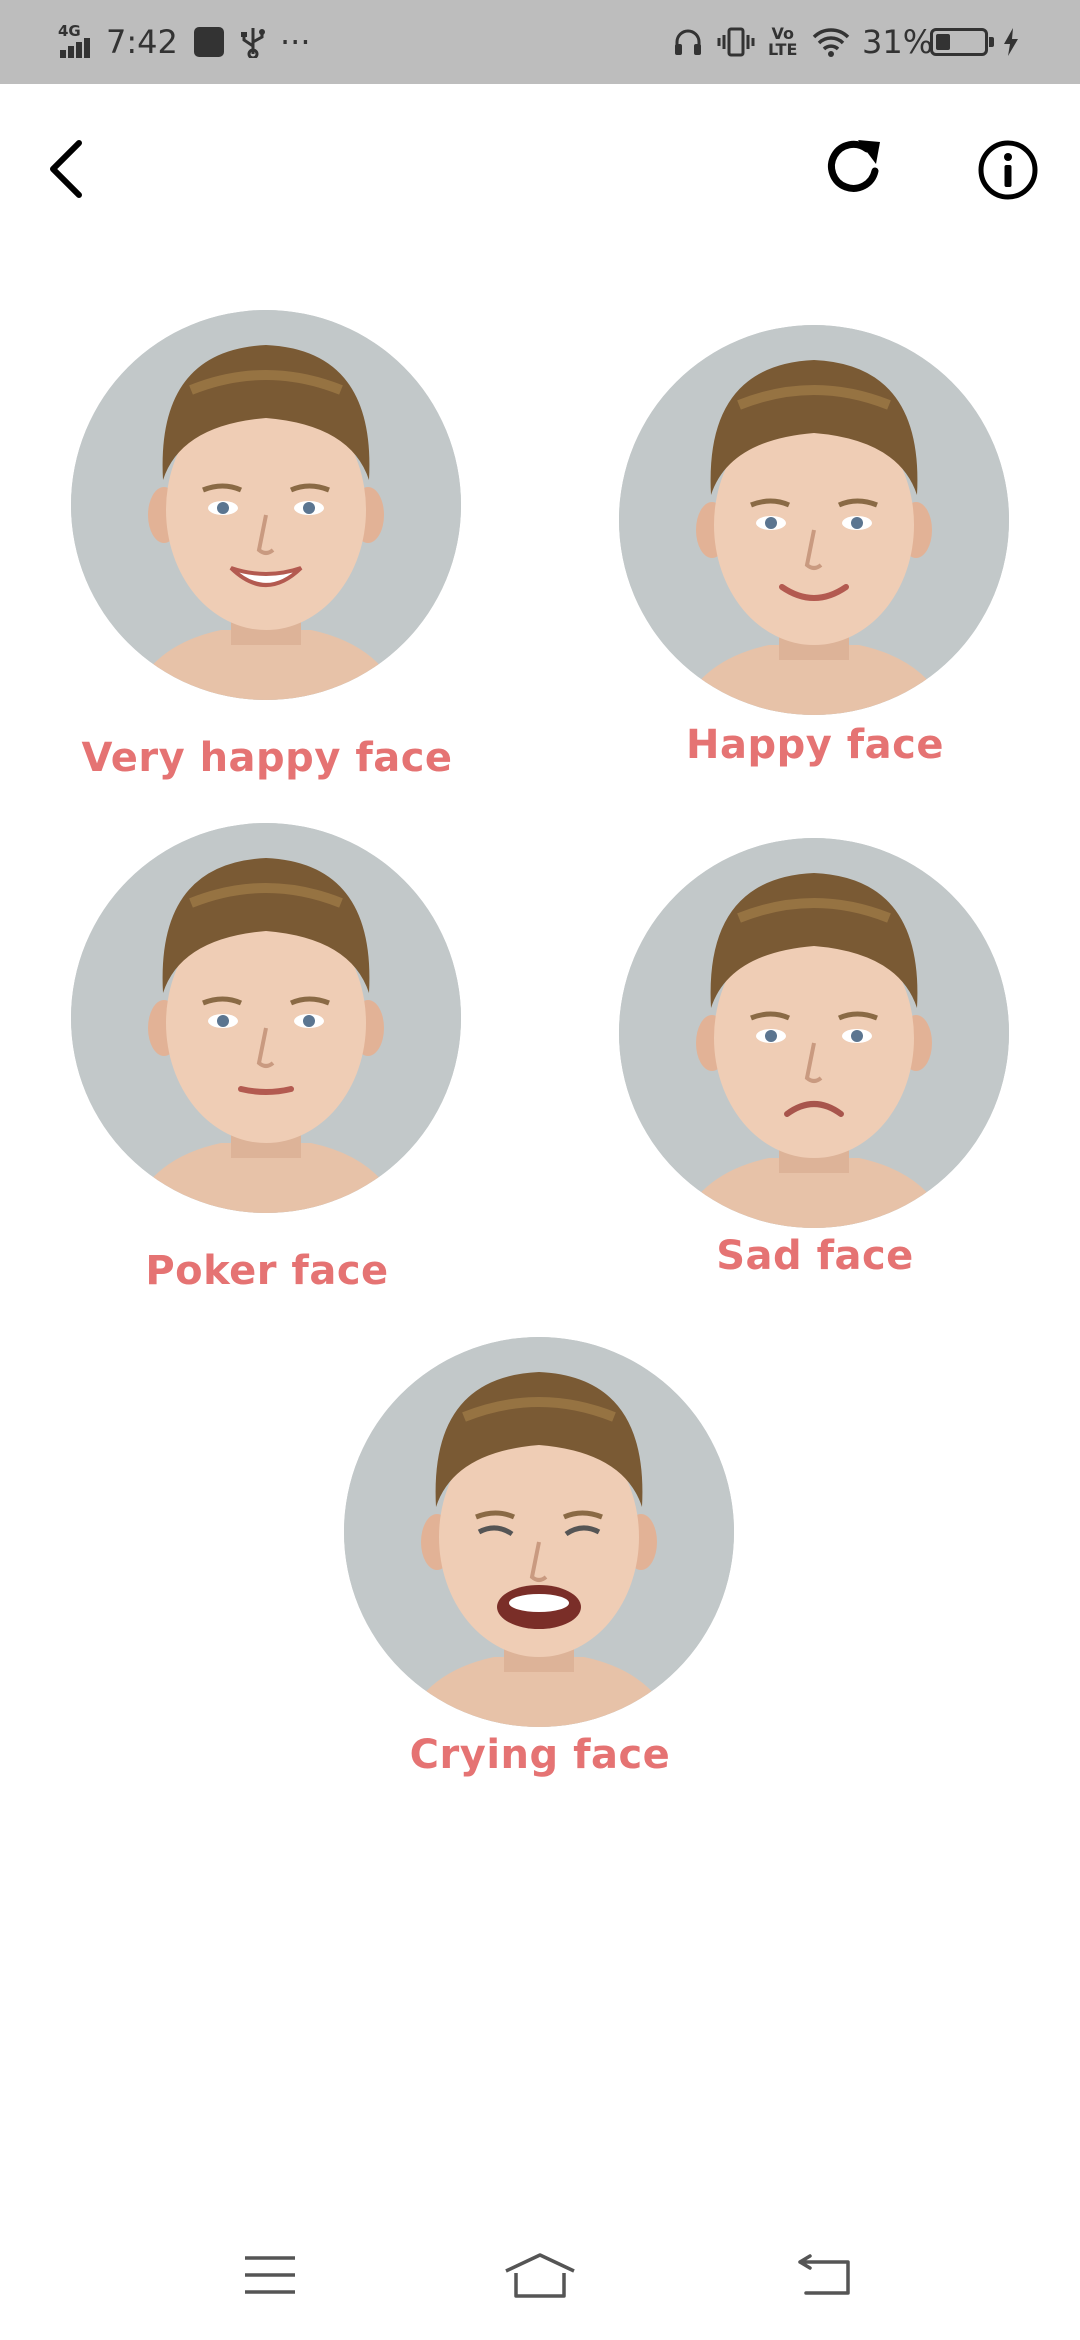 This screenshot has width=1080, height=2340. I want to click on face-option-crying: Crying face, so click(540, 1567).